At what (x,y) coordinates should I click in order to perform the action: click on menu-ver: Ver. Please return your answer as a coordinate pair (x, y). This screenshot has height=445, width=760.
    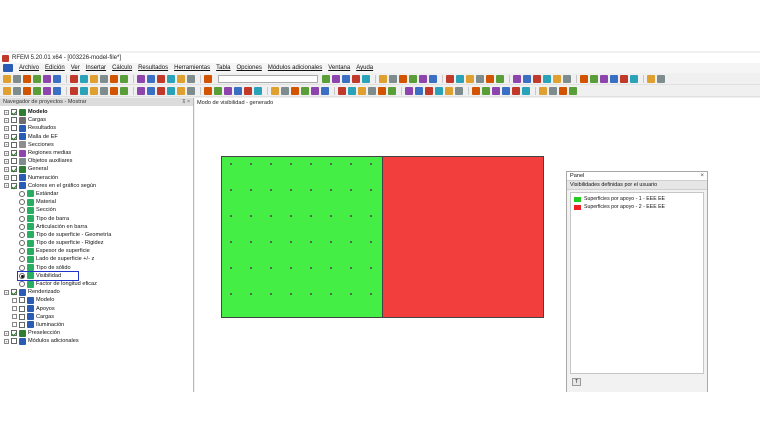
    Looking at the image, I should click on (75, 68).